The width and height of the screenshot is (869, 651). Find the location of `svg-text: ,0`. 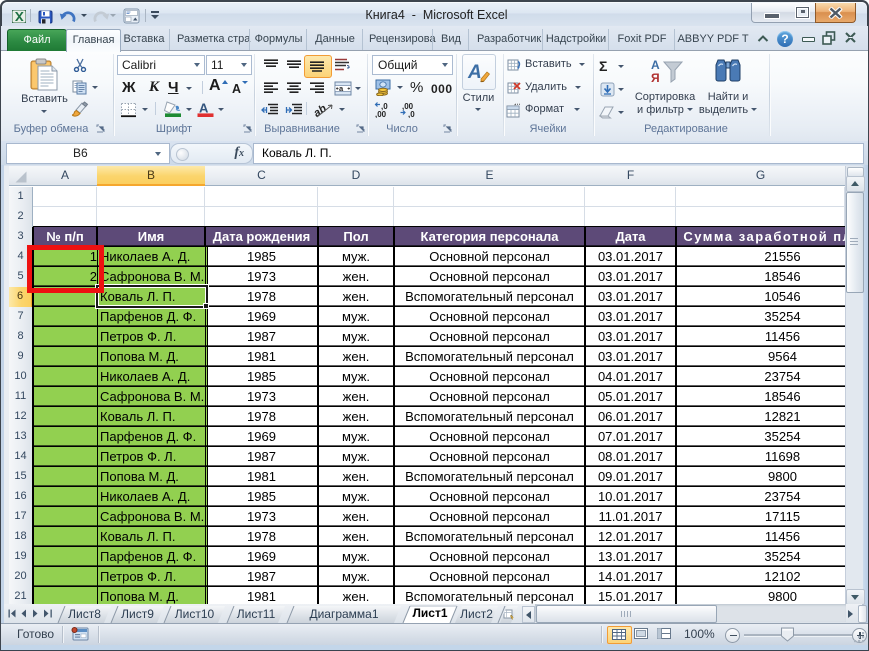

svg-text: ,0 is located at coordinates (411, 114).